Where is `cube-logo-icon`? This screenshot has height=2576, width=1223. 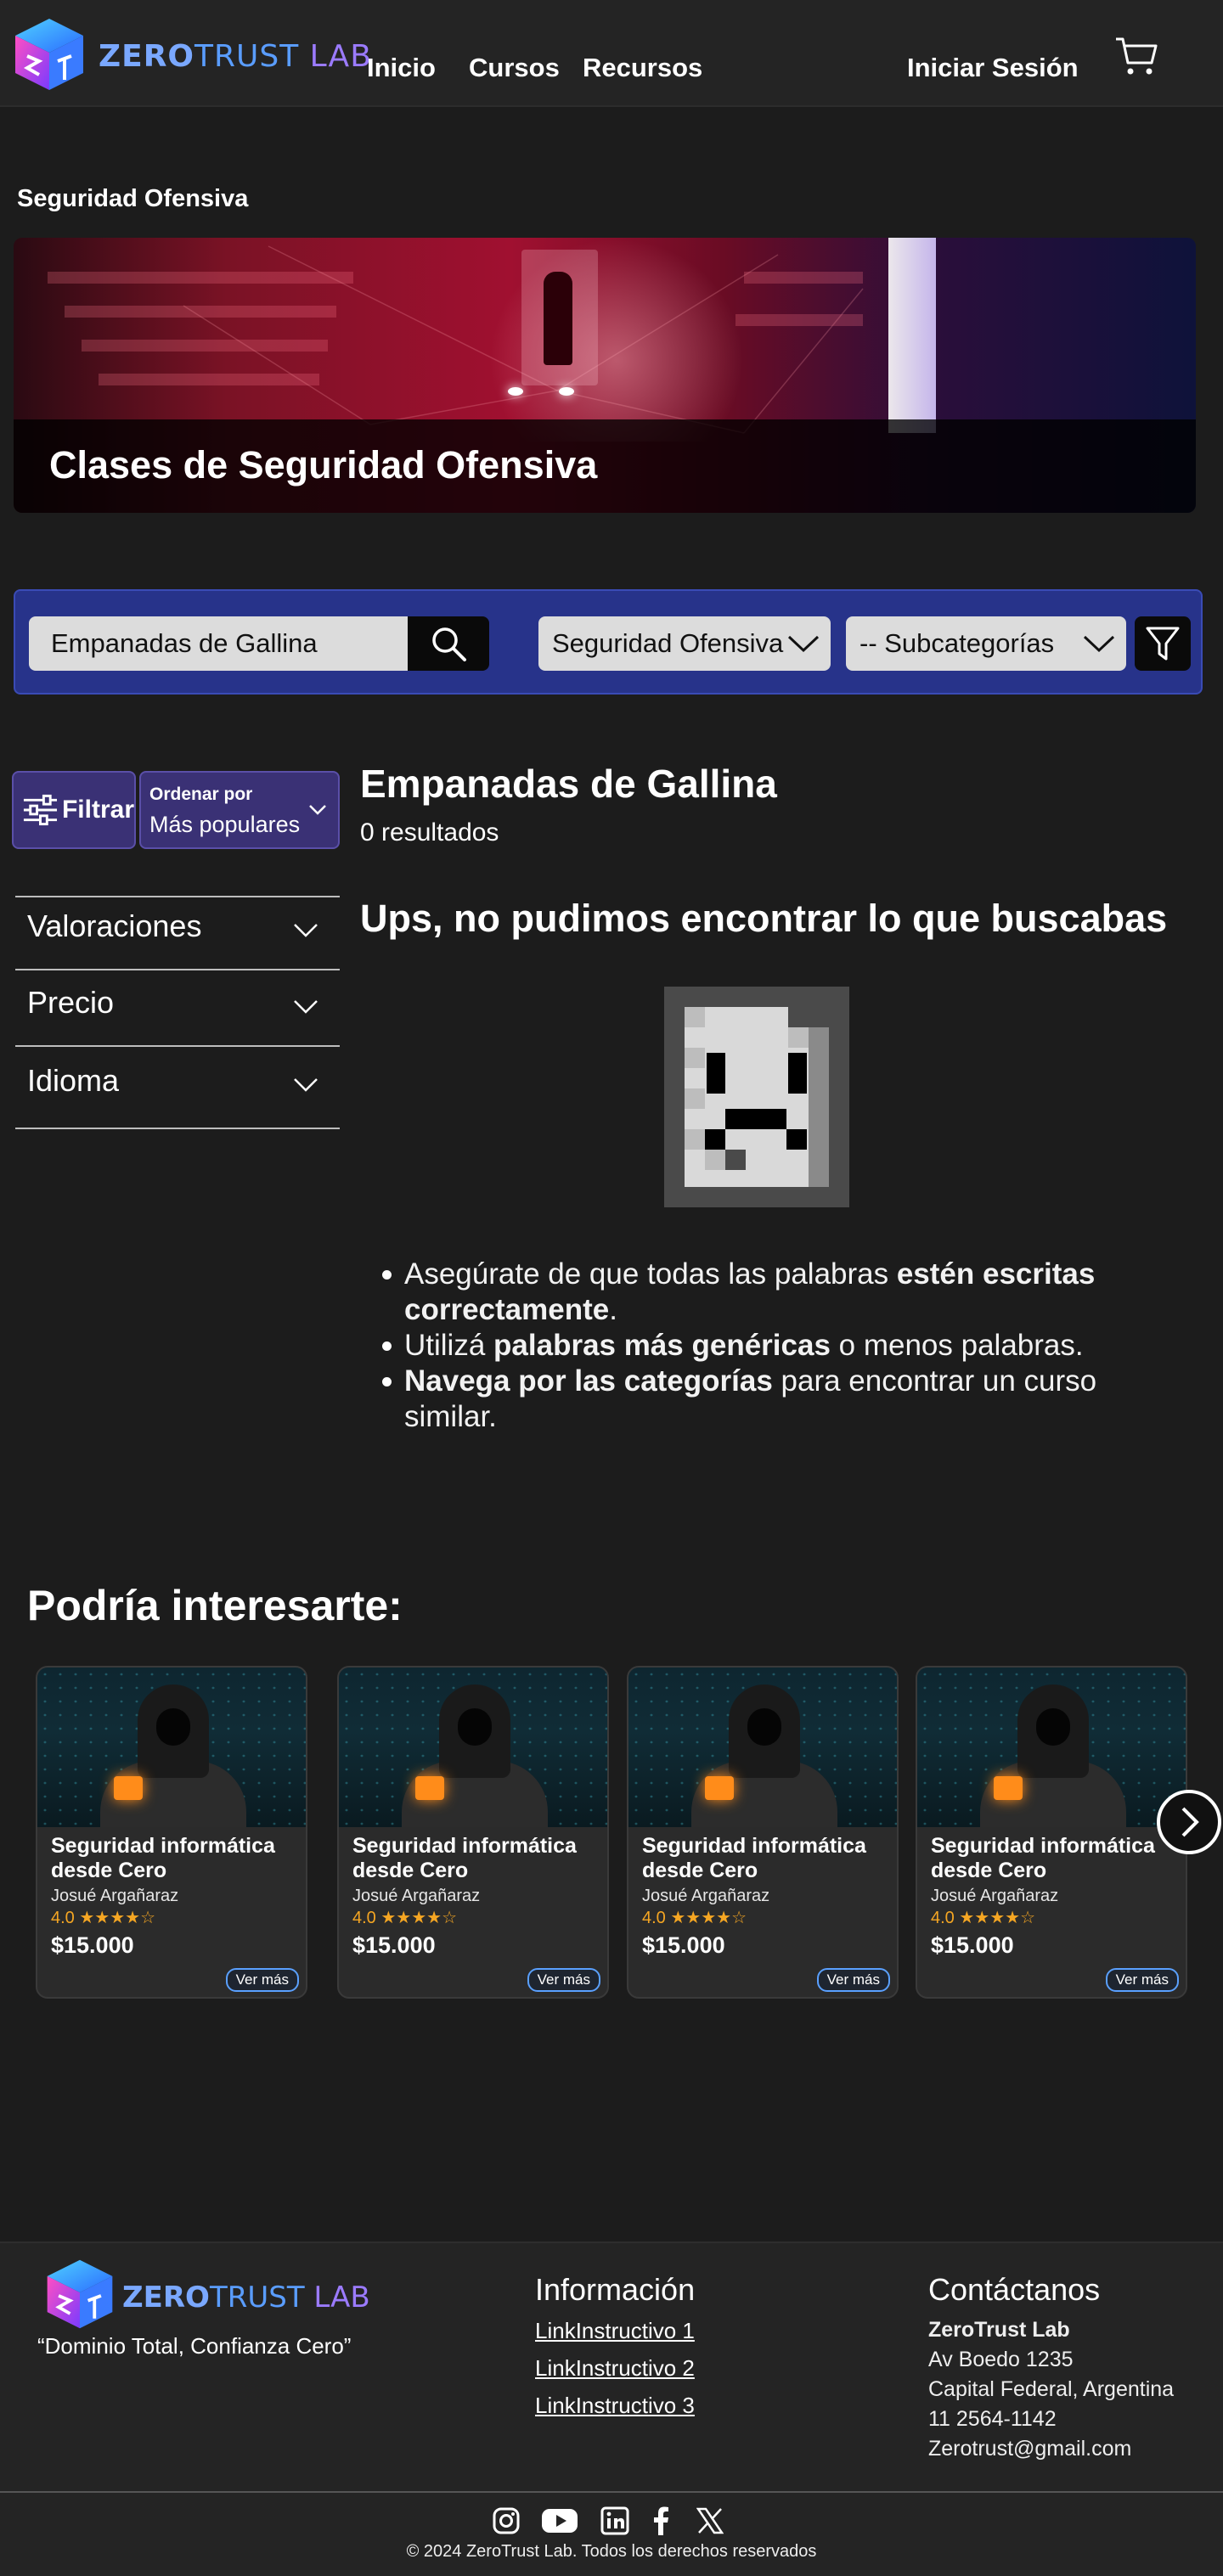
cube-logo-icon is located at coordinates (49, 54).